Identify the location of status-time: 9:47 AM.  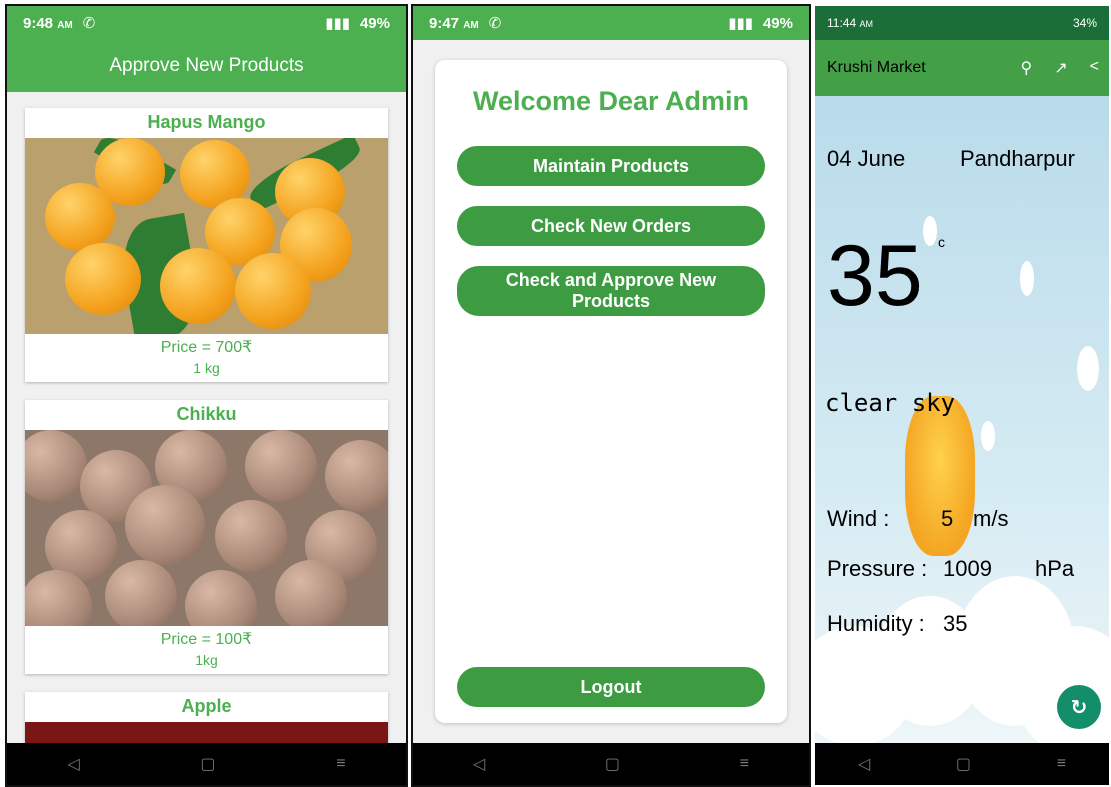
(454, 23).